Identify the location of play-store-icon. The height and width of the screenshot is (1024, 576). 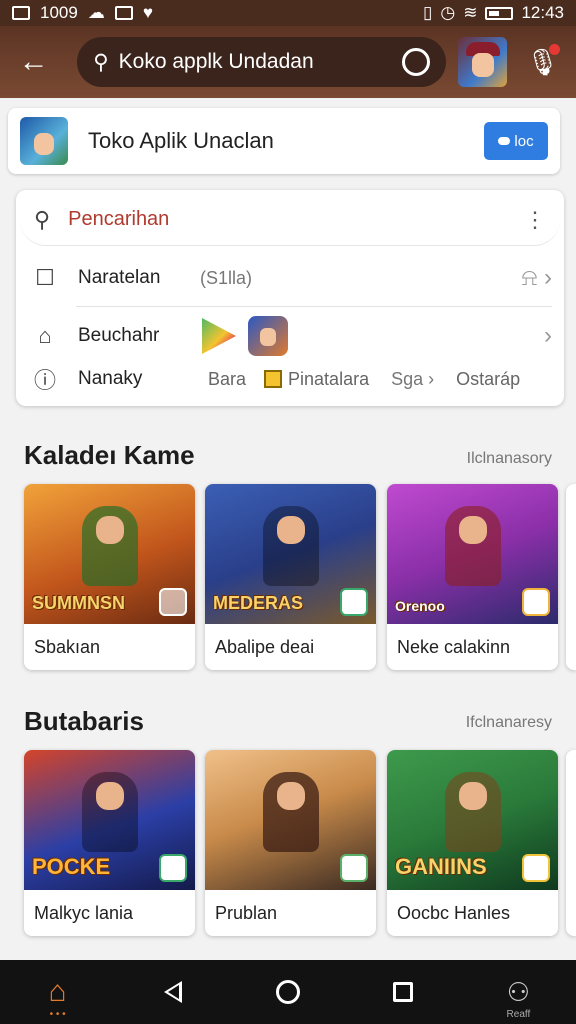
(219, 336).